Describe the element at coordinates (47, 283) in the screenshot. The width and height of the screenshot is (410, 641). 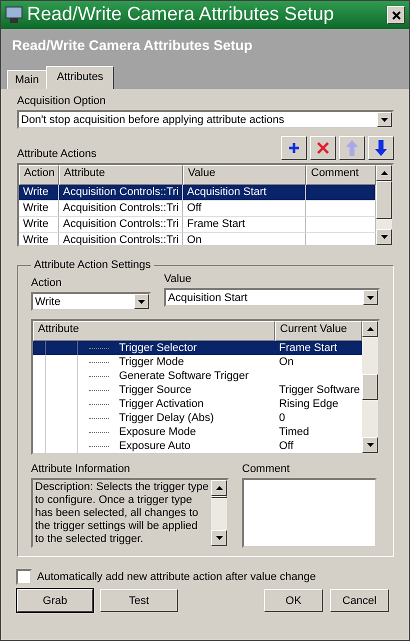
I see `field-label: Action` at that location.